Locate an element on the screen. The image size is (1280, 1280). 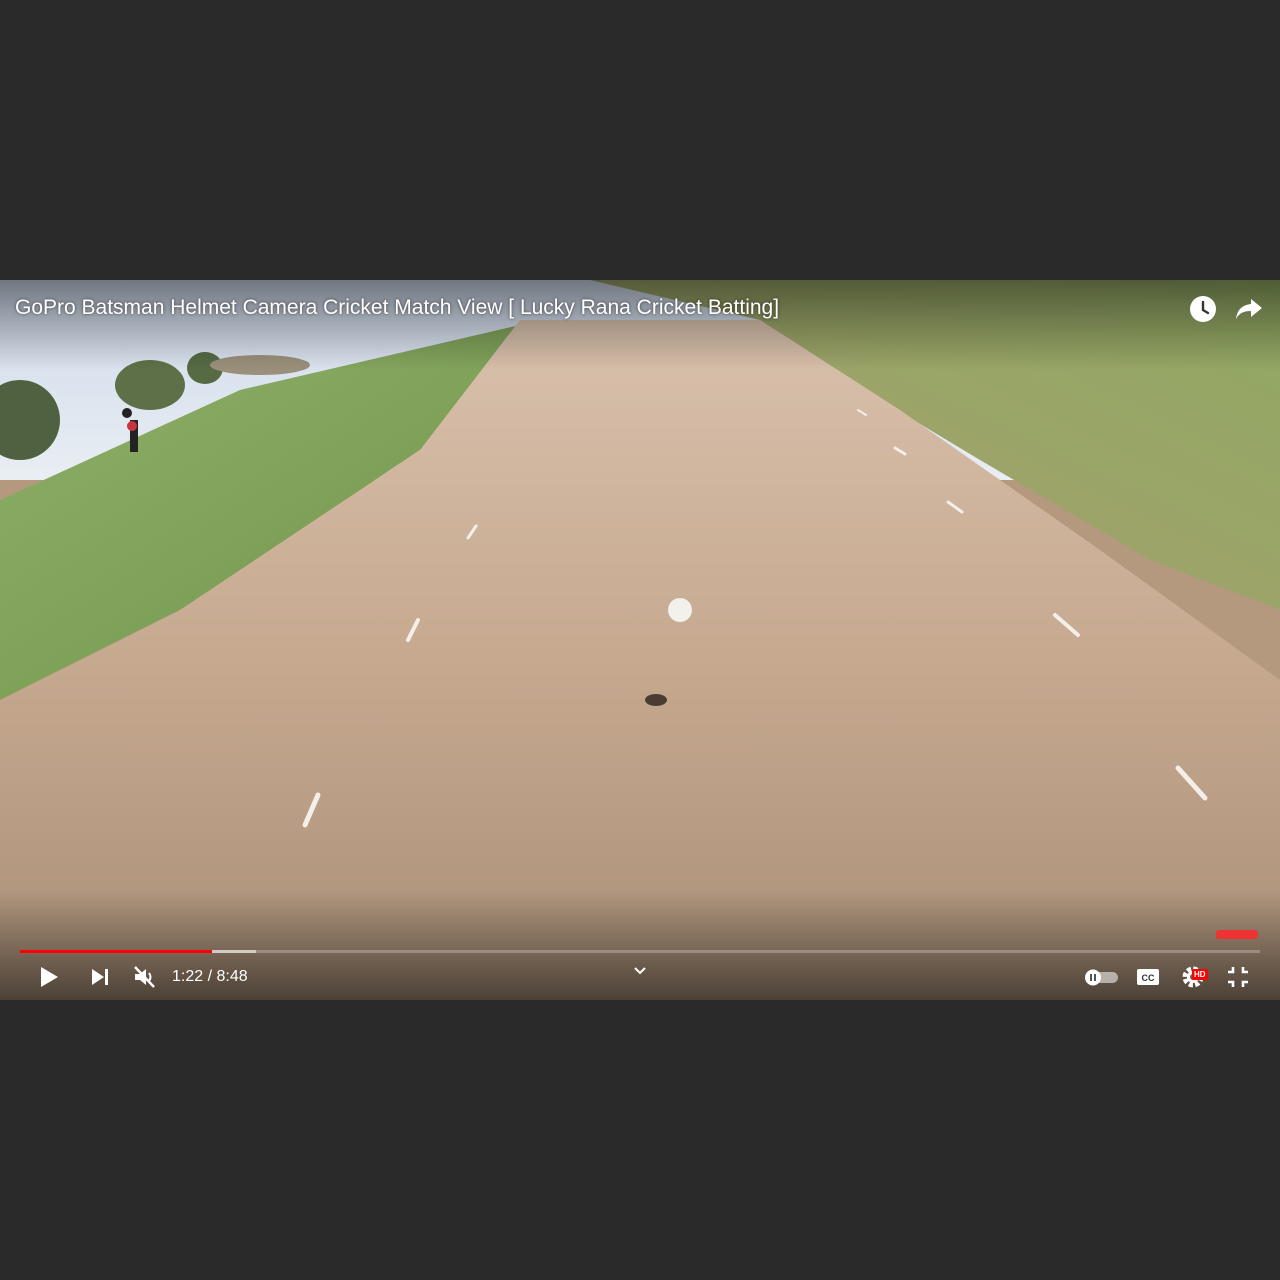
current-time: 1:22 is located at coordinates (188, 976).